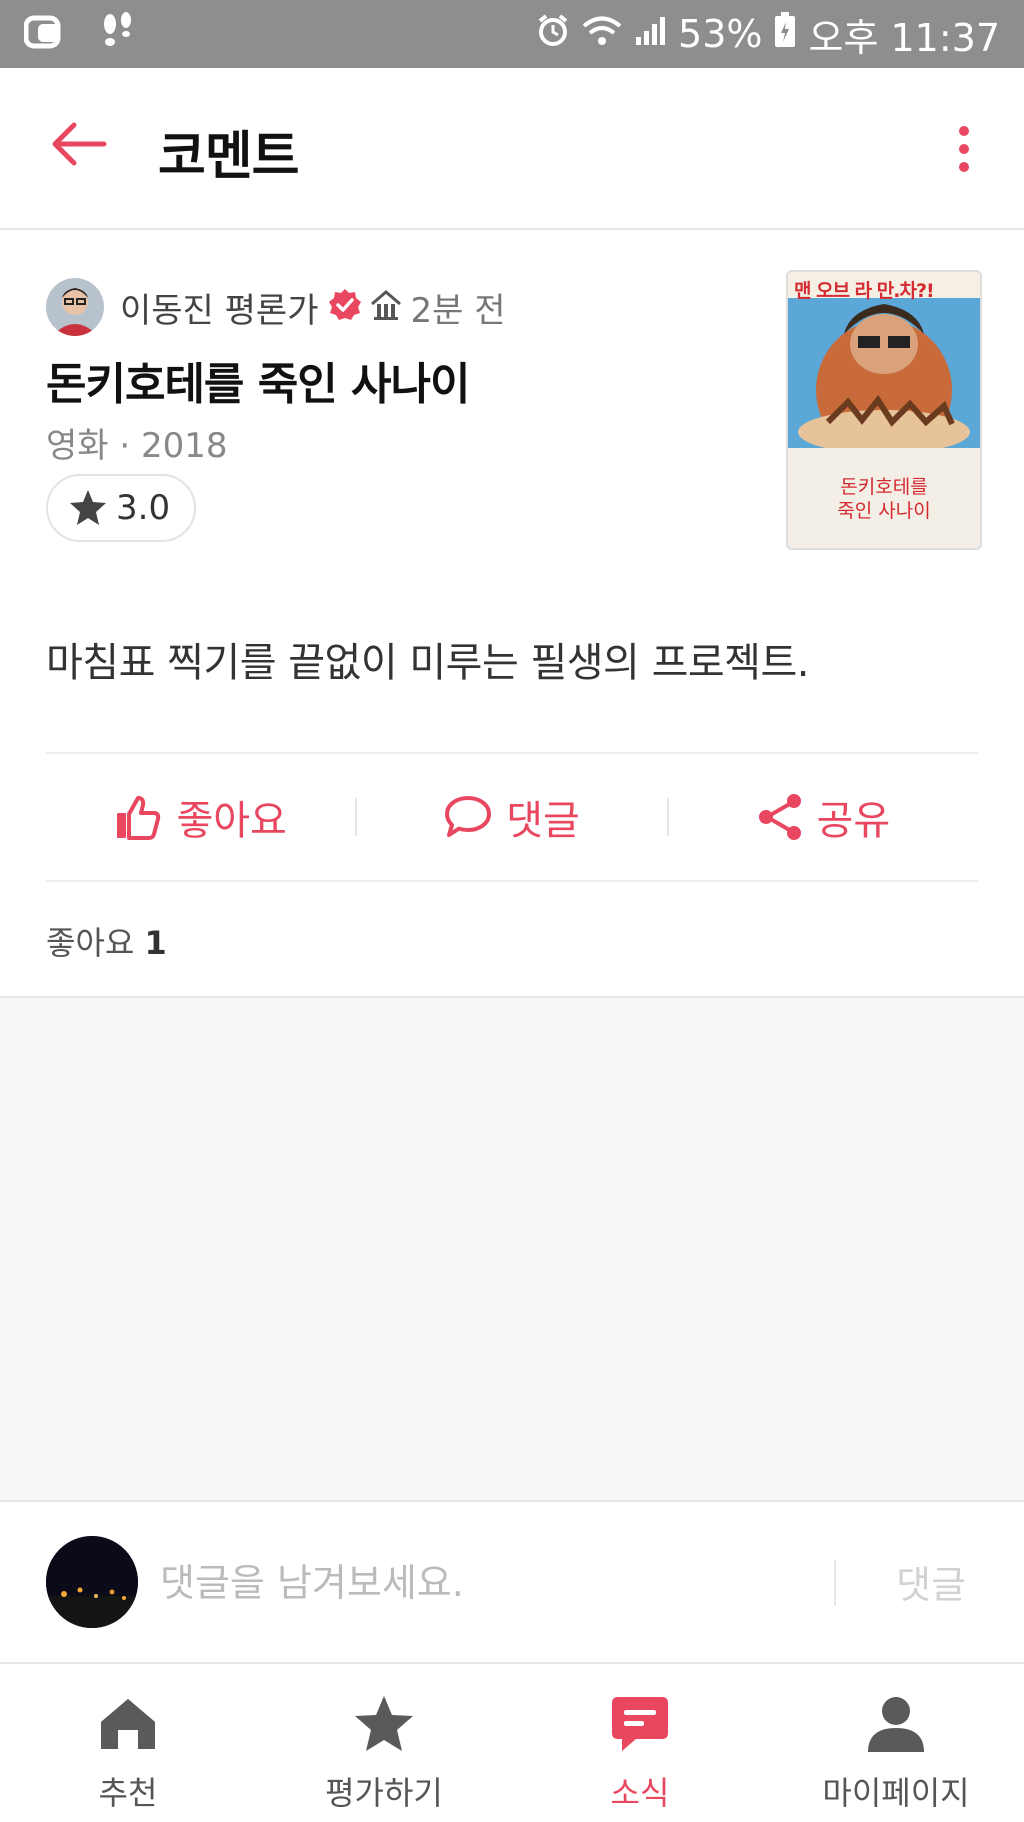 The height and width of the screenshot is (1822, 1024). I want to click on status-bar: 53% 오후 11:37, so click(512, 34).